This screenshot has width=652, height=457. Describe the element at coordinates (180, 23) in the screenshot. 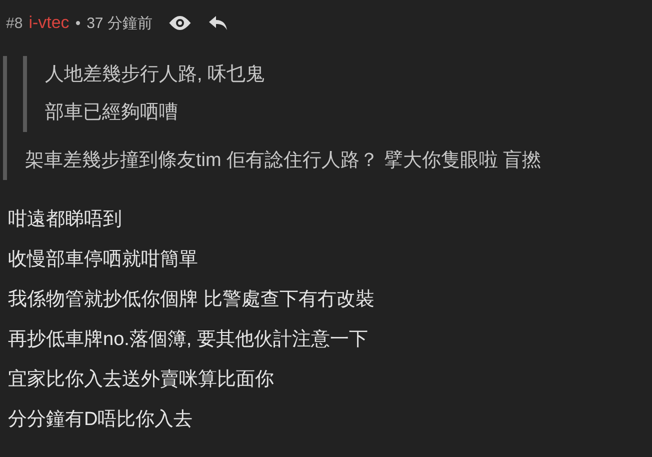

I see `eye-icon` at that location.